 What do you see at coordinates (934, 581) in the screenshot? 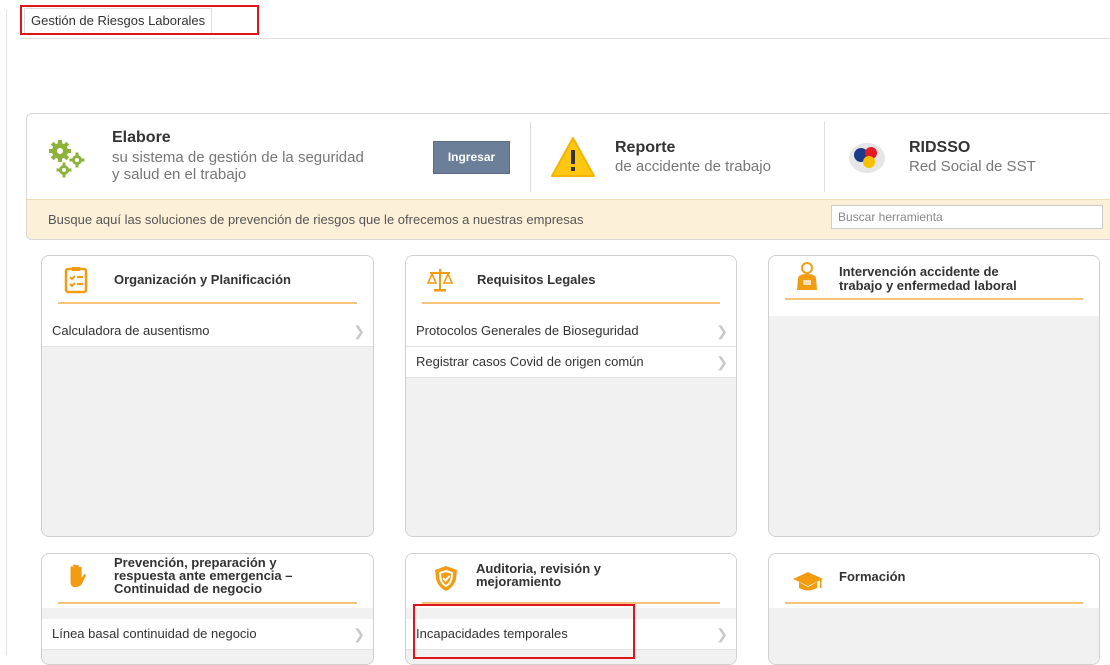
I see `card-header: Formación` at bounding box center [934, 581].